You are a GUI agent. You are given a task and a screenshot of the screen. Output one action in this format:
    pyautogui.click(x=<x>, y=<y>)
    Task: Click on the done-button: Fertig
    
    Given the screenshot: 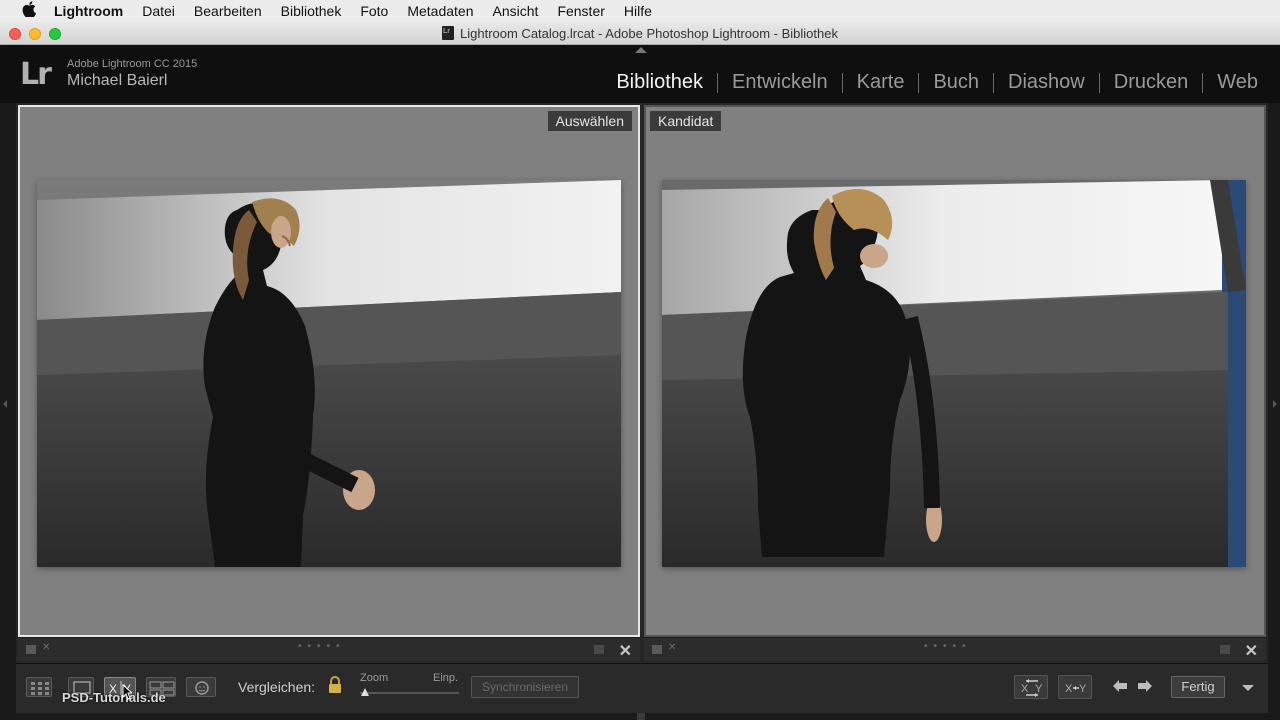 What is the action you would take?
    pyautogui.click(x=1198, y=687)
    